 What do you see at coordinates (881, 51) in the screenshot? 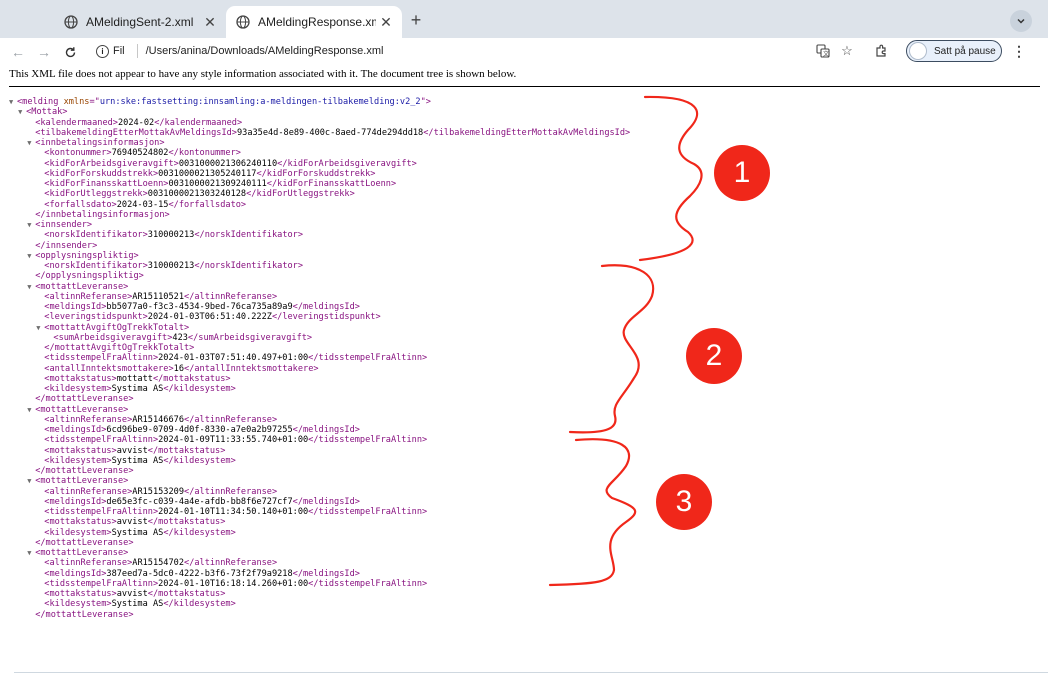
I see `extensions-icon` at bounding box center [881, 51].